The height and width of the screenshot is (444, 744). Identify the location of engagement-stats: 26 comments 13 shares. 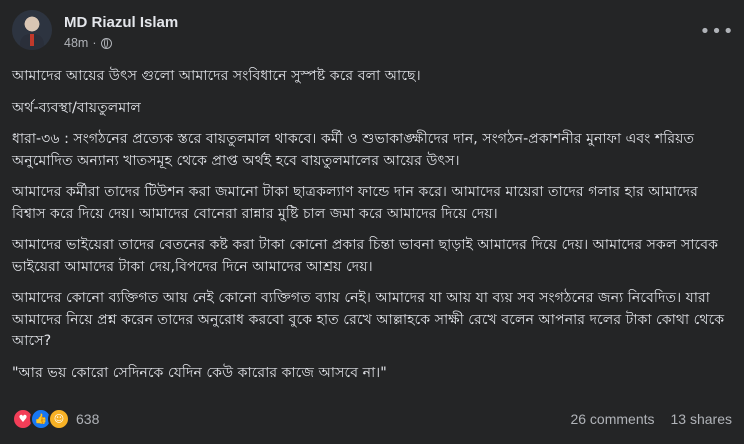
(651, 419).